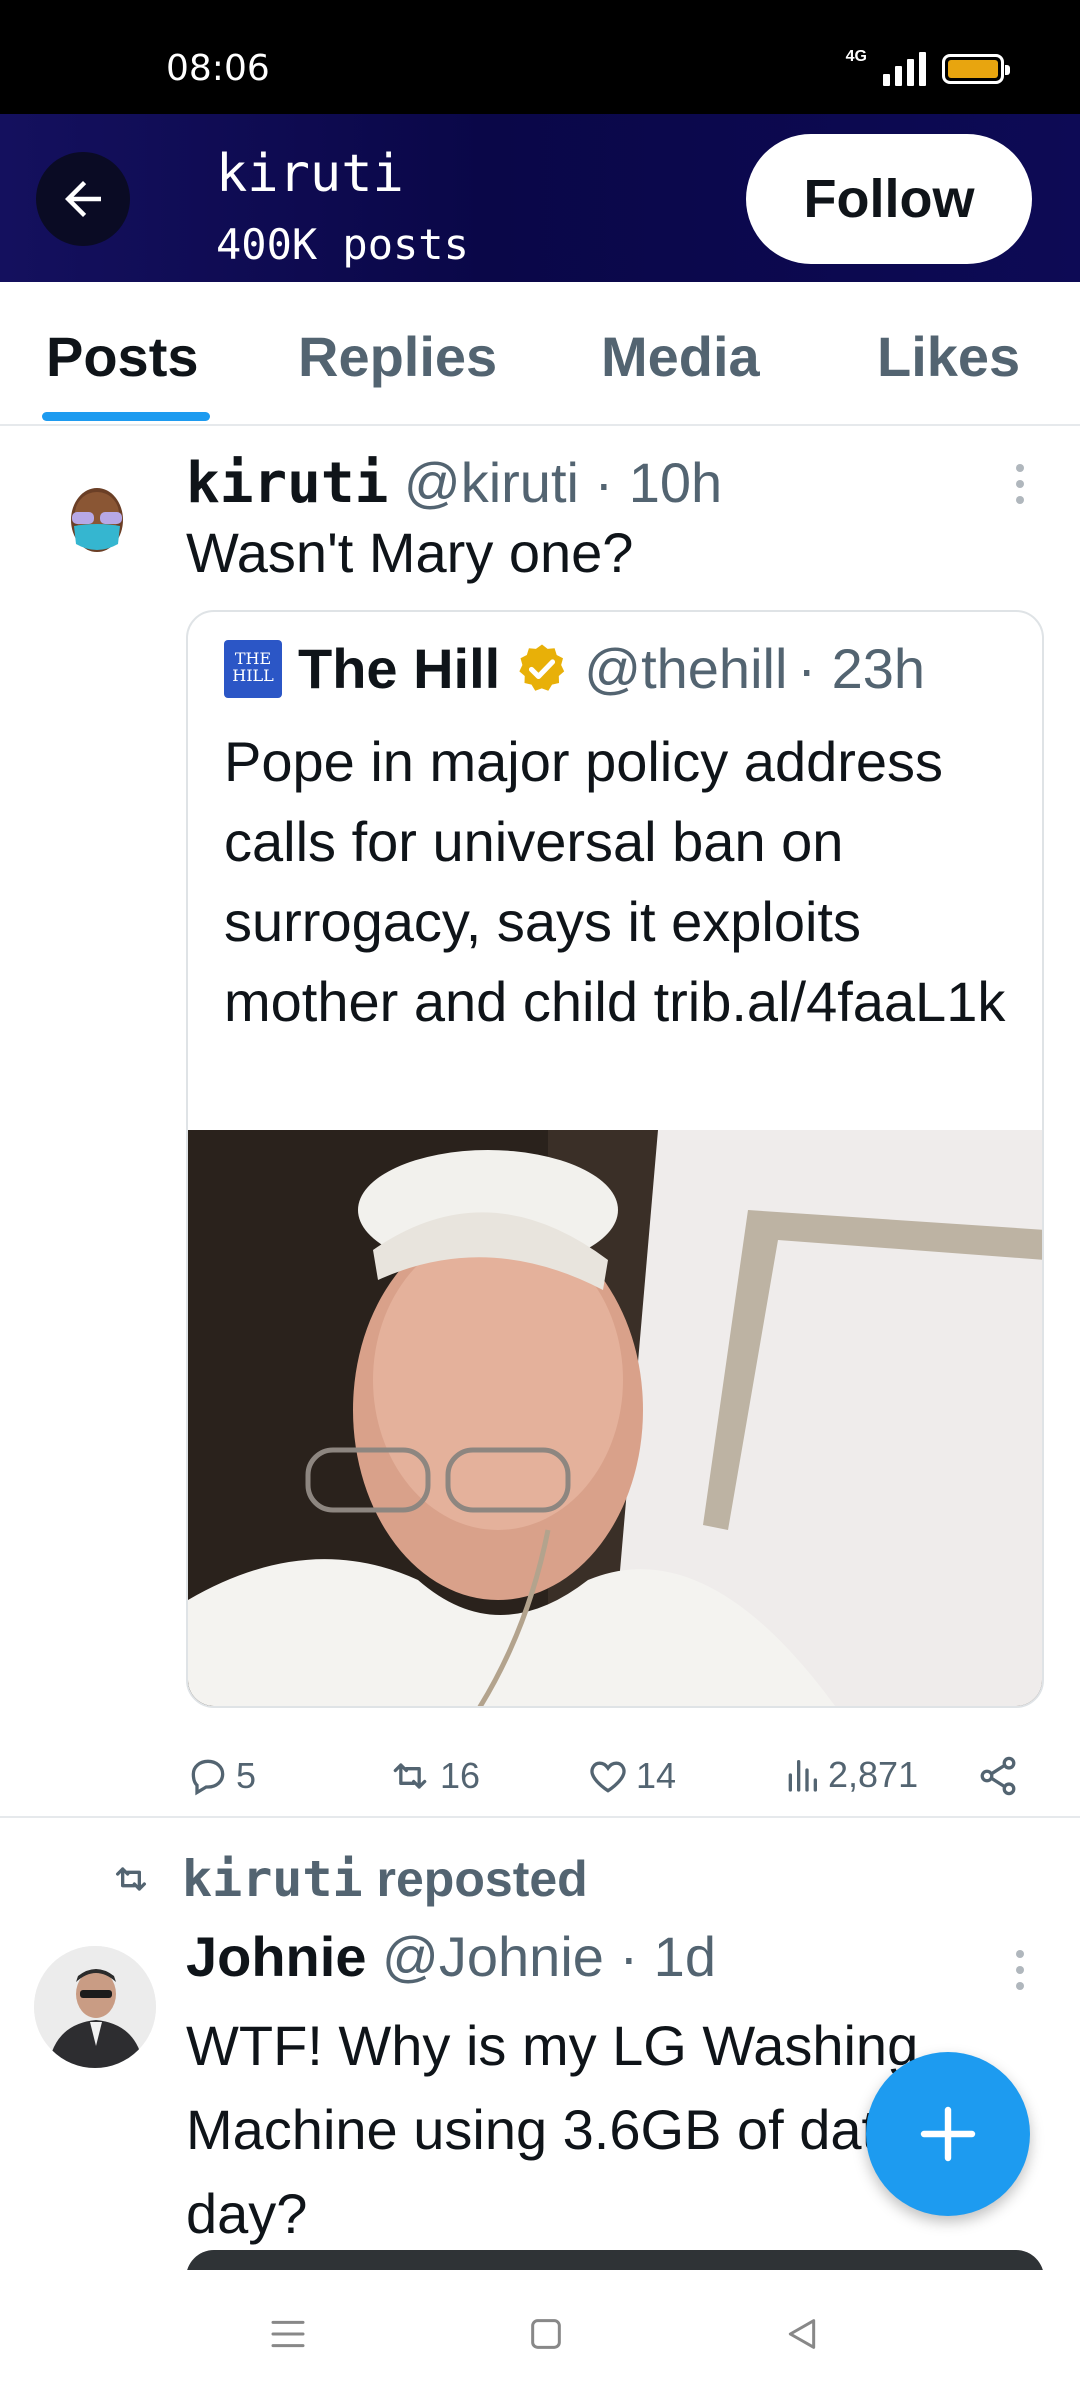 The width and height of the screenshot is (1080, 2400). What do you see at coordinates (540, 198) in the screenshot?
I see `profile-header: kiruti 400K posts Follow` at bounding box center [540, 198].